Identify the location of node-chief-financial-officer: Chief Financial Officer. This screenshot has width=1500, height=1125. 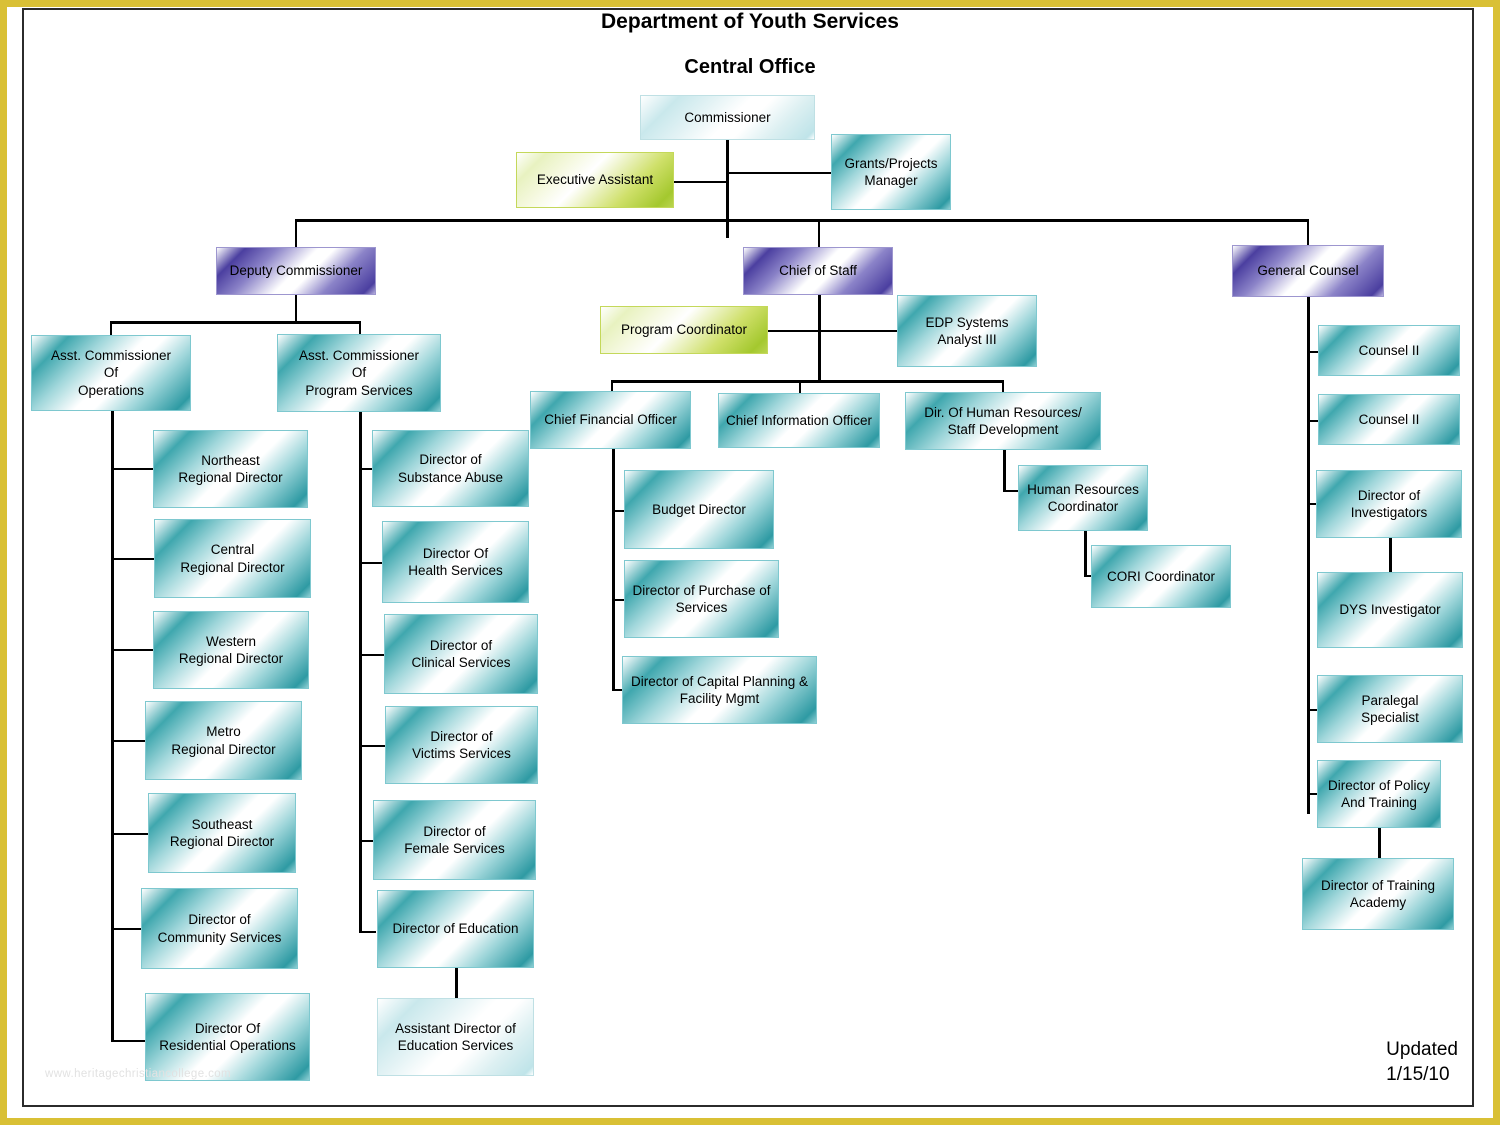
(610, 420).